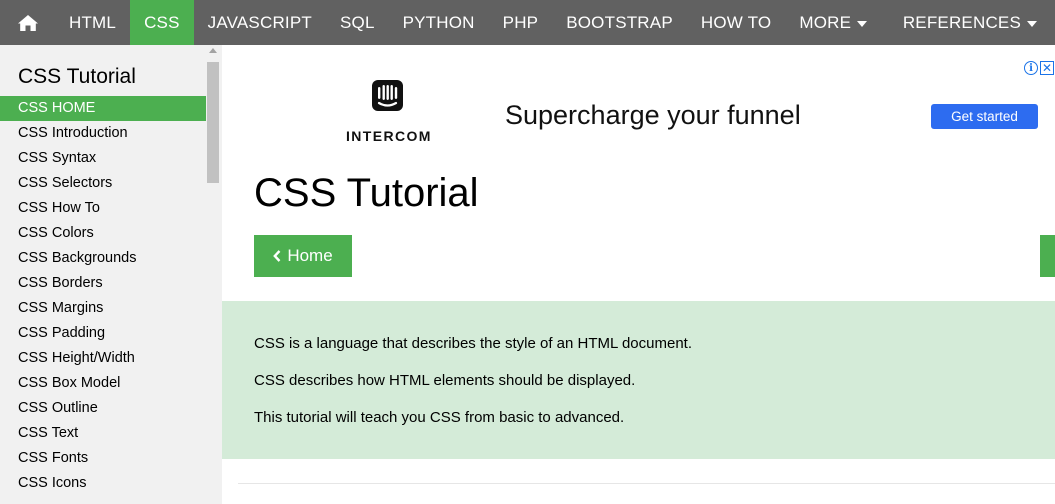  I want to click on home-nav-button: Home, so click(303, 256).